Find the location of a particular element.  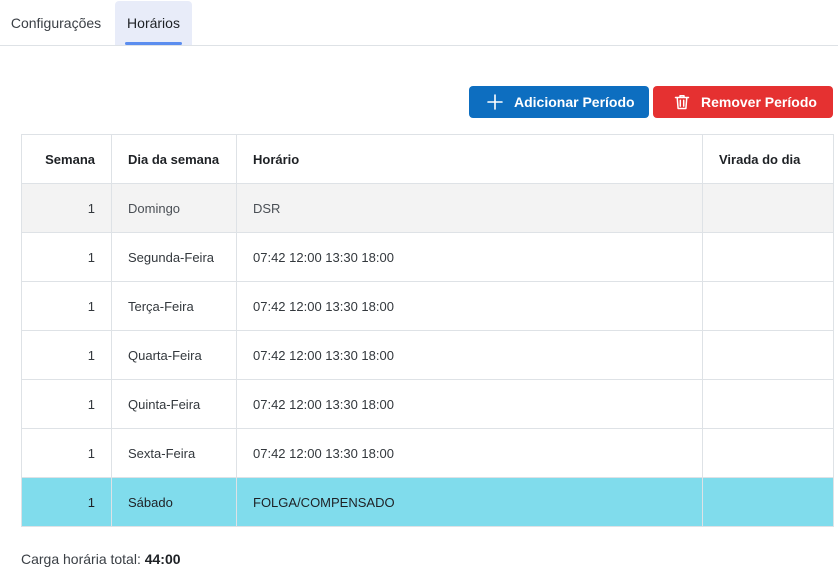

table-row: 1 Quinta-Feira 07:42 12:00 13:30 18:00 is located at coordinates (427, 404).